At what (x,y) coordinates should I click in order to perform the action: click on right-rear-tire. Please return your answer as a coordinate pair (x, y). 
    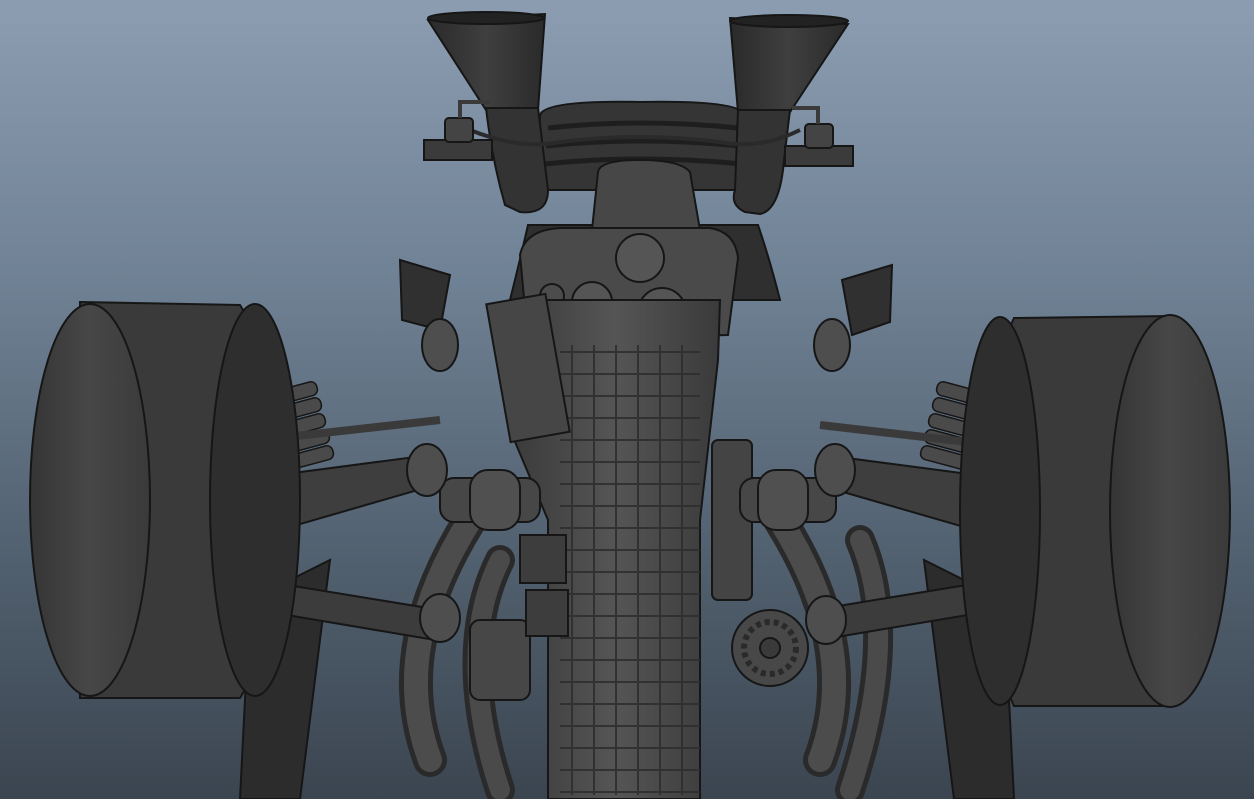
    Looking at the image, I should click on (1095, 511).